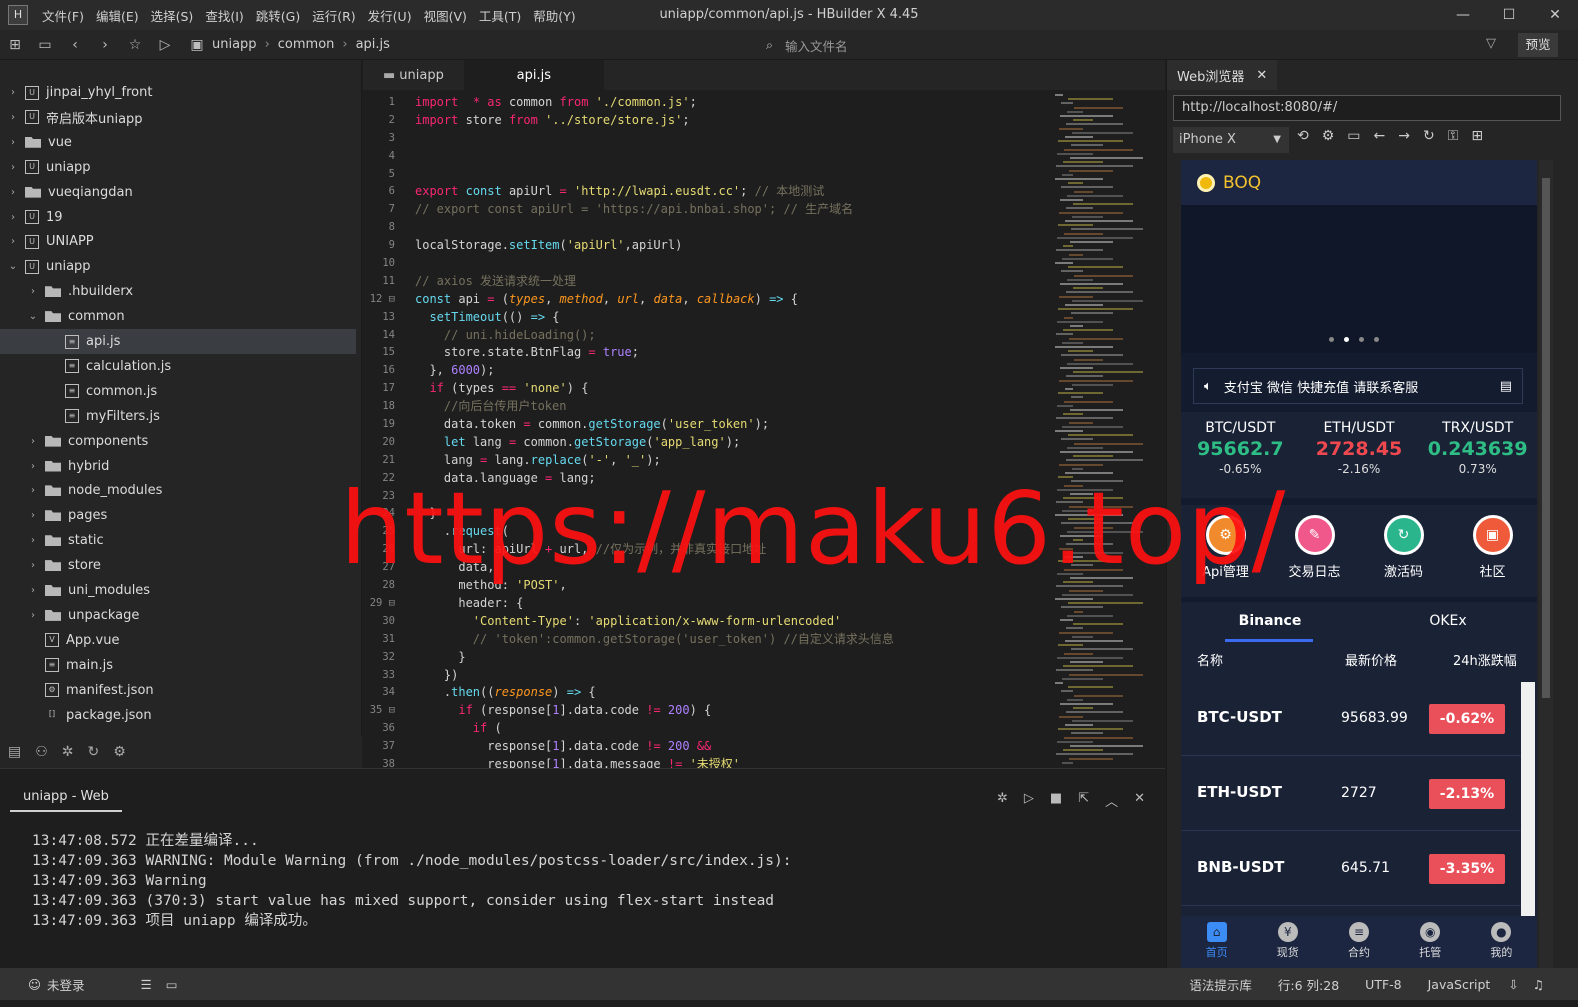 The height and width of the screenshot is (1007, 1578). I want to click on language-mode: JavaScript, so click(1459, 984).